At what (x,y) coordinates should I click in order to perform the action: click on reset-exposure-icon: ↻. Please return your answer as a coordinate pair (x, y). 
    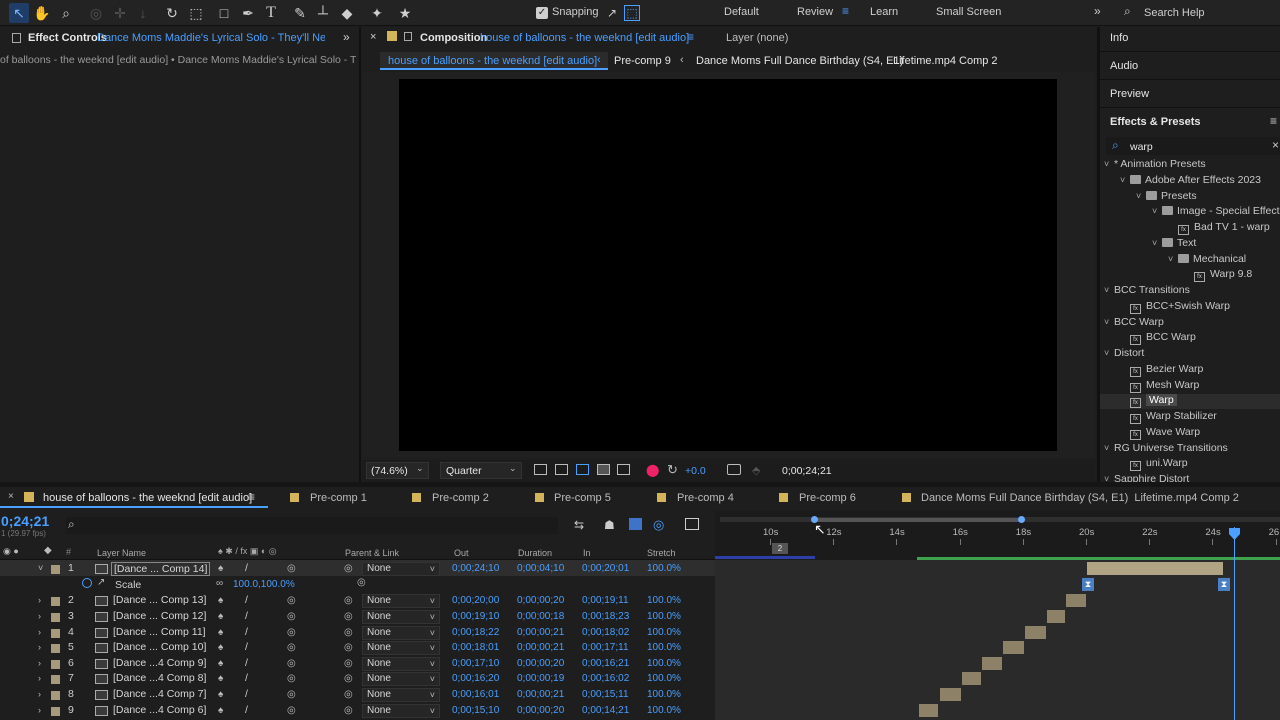
    Looking at the image, I should click on (672, 470).